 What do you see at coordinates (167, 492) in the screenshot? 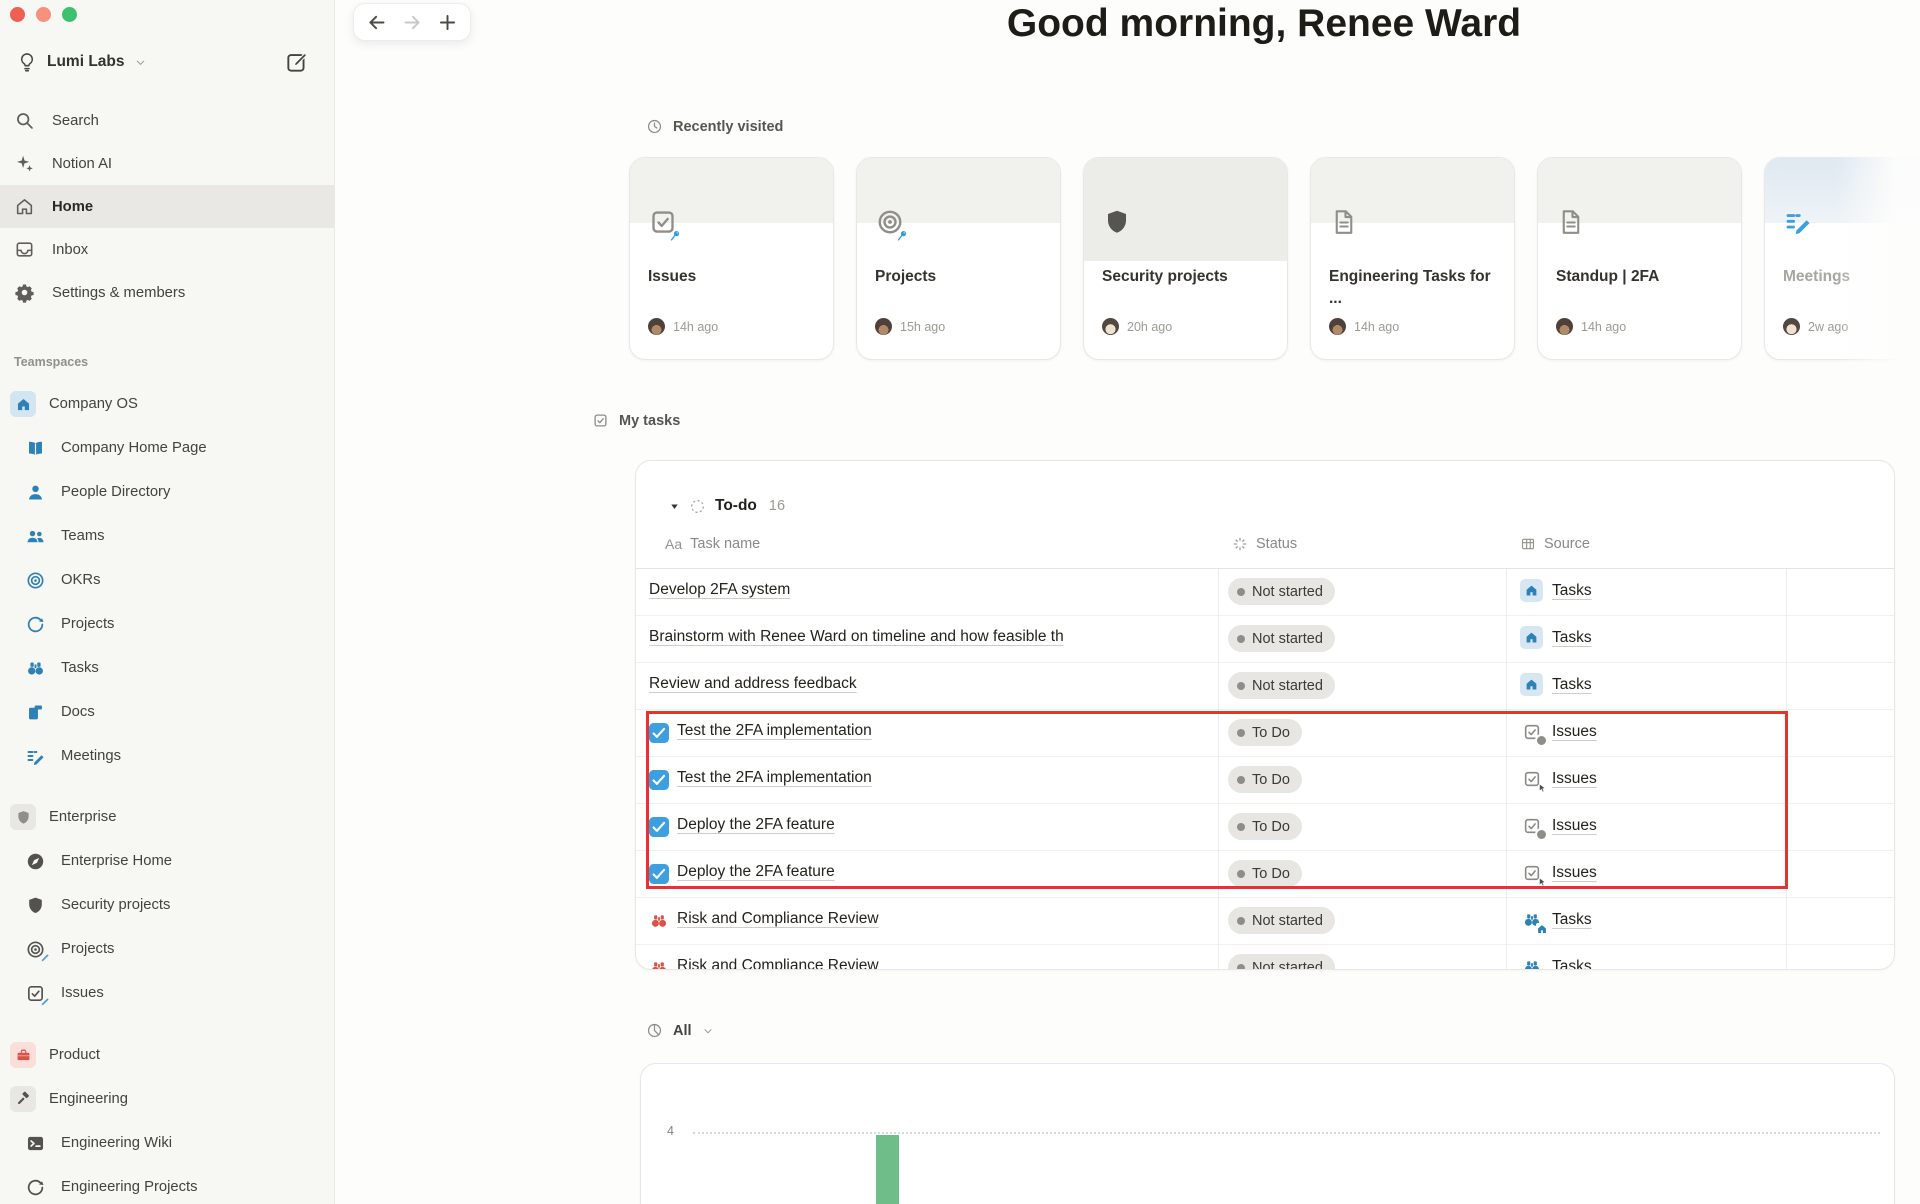
I see `sidebar-item-people-directory: People Directory` at bounding box center [167, 492].